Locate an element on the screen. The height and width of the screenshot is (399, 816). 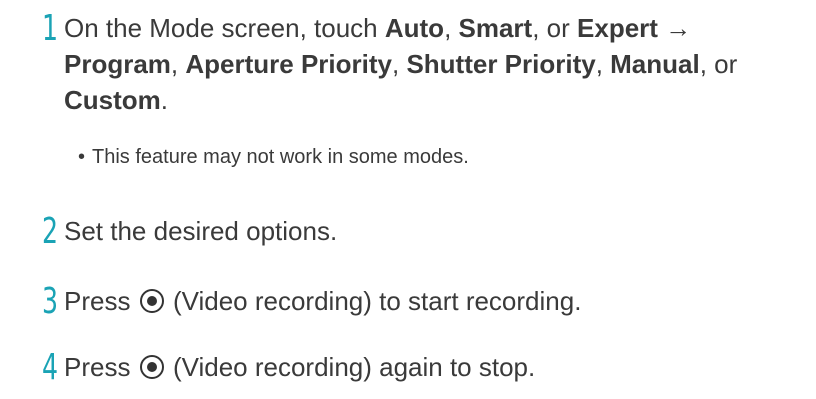
mode-program: Program is located at coordinates (117, 64).